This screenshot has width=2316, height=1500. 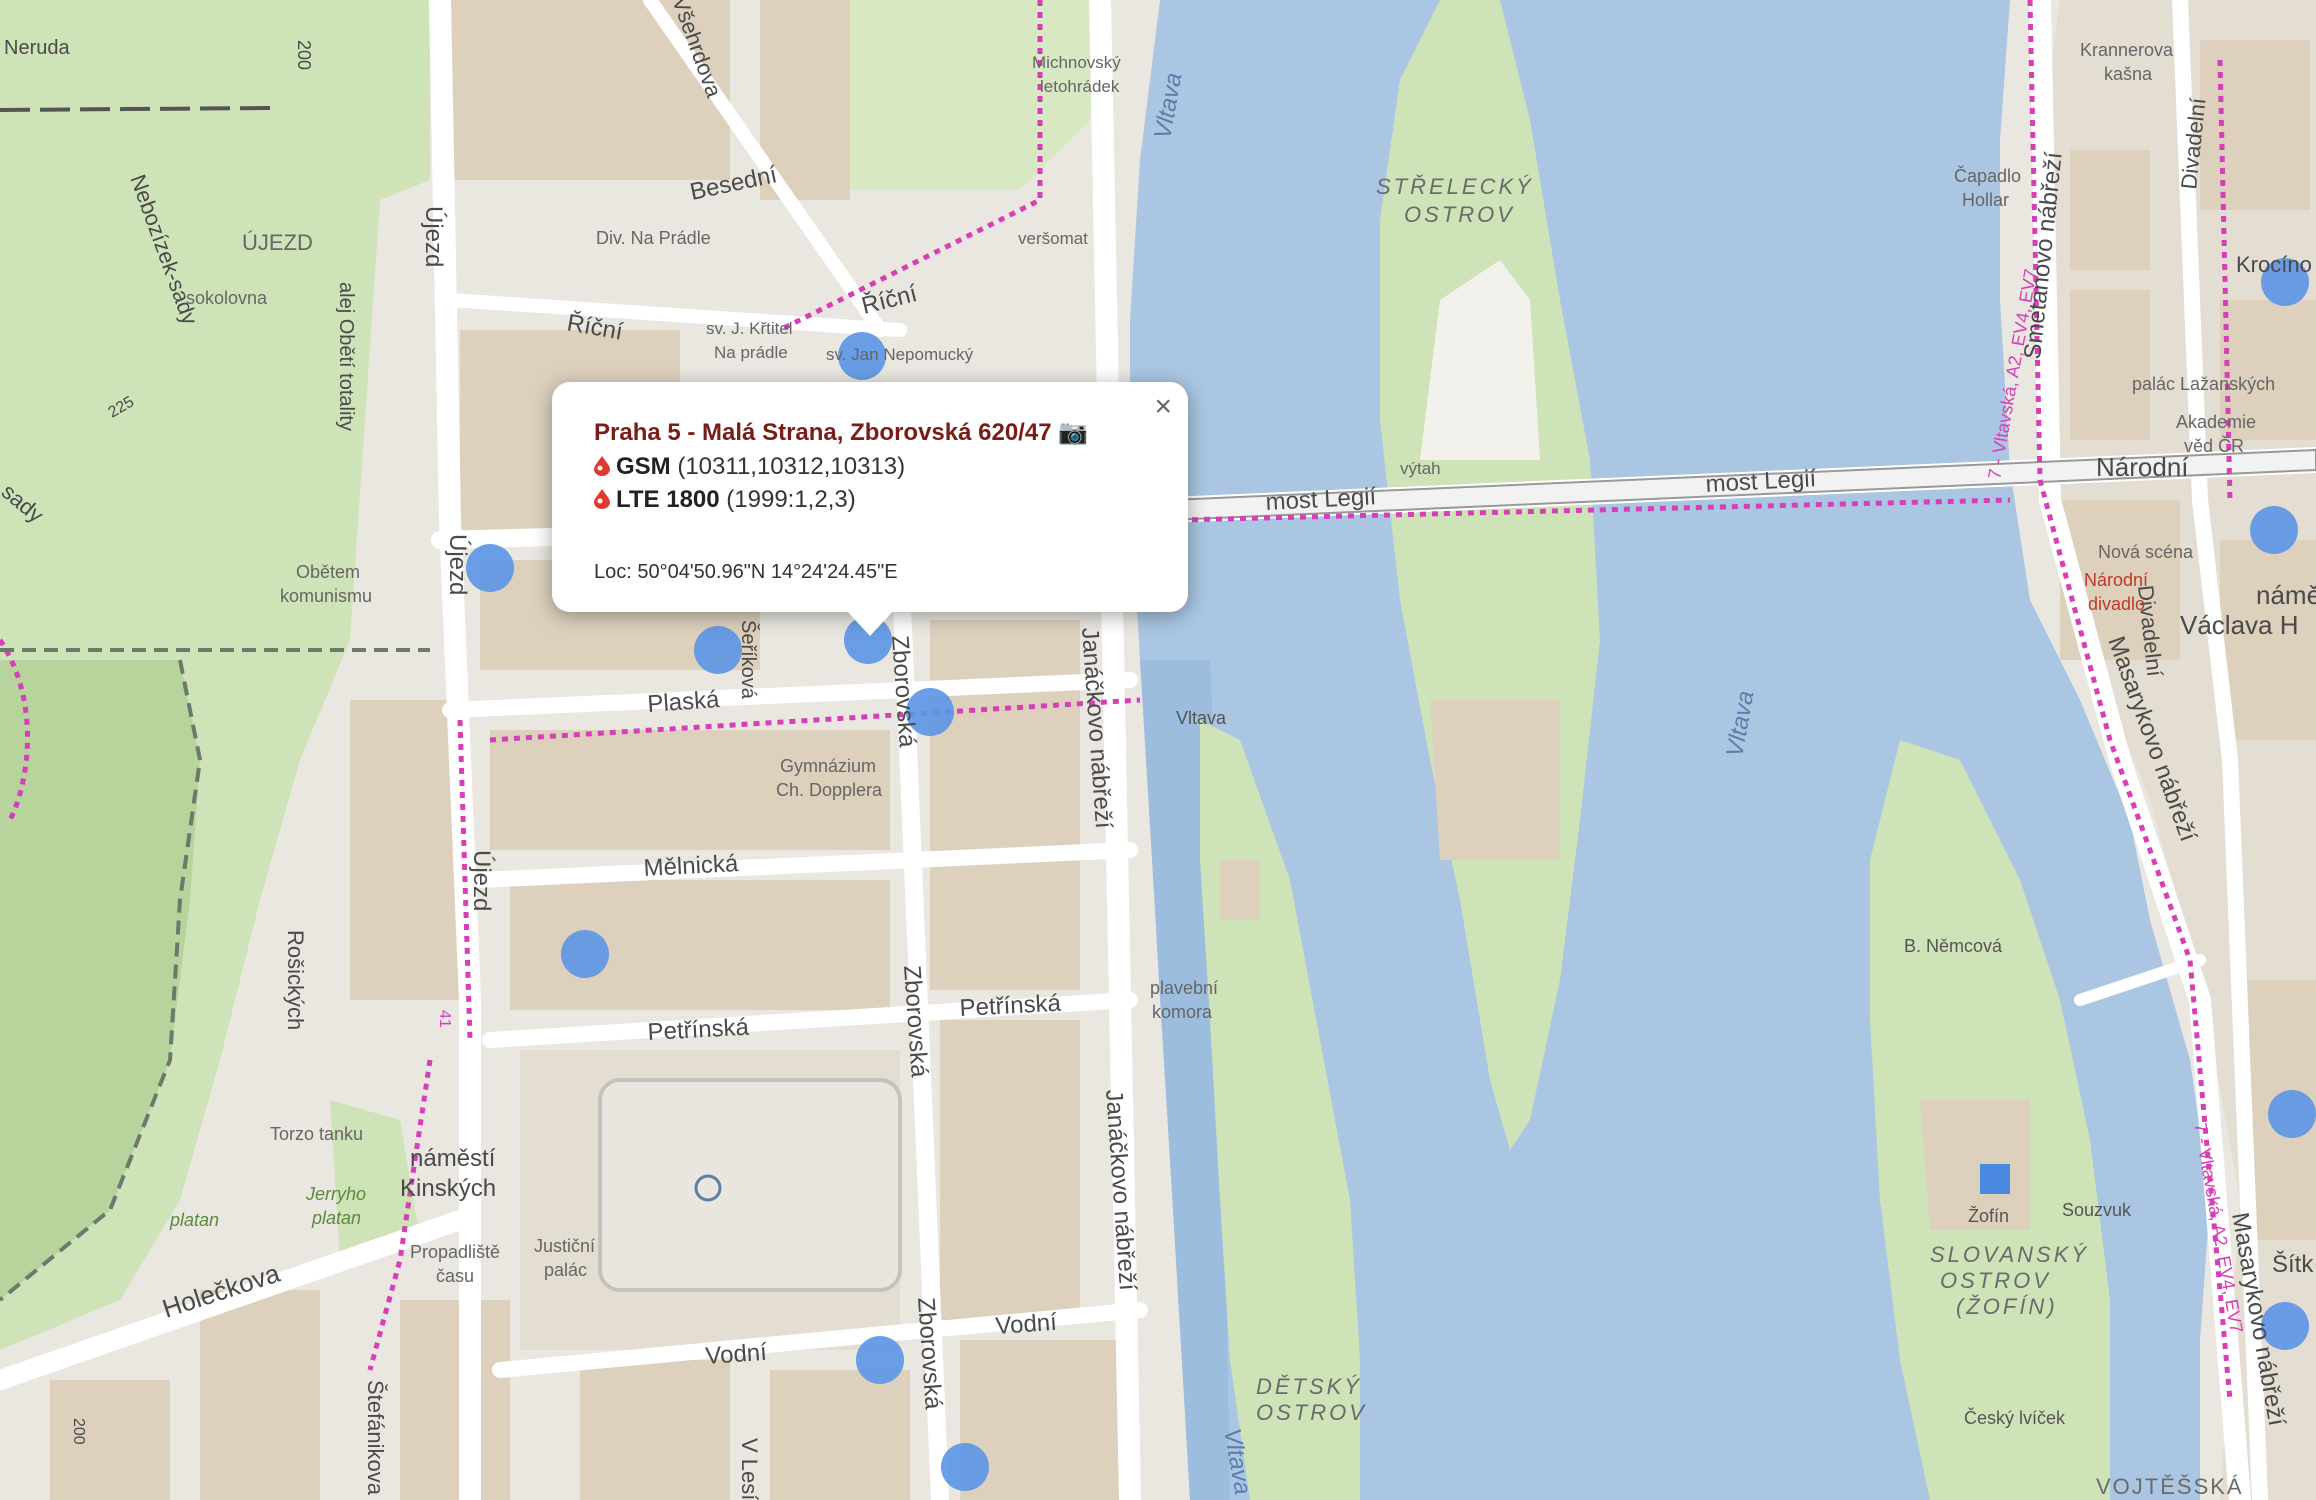 What do you see at coordinates (869, 467) in the screenshot?
I see `tech-gsm-row: GSM (10311,10312,10313)` at bounding box center [869, 467].